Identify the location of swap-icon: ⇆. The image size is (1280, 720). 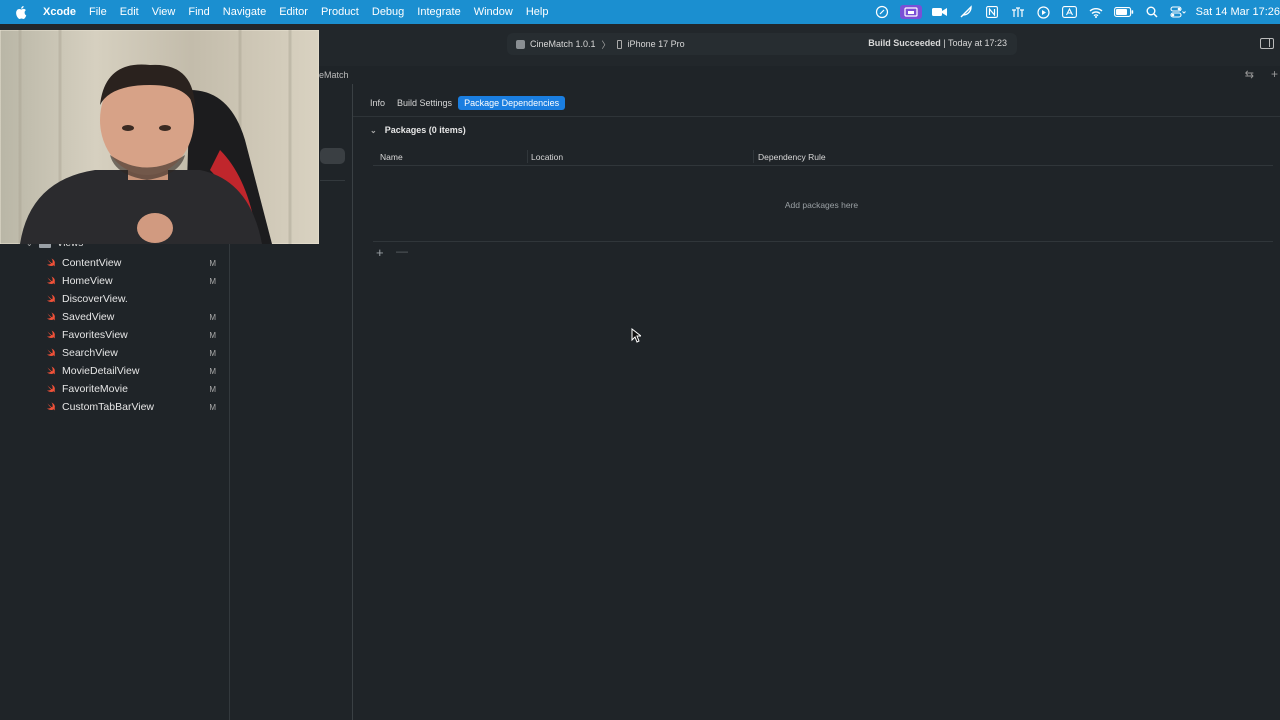
(1249, 74).